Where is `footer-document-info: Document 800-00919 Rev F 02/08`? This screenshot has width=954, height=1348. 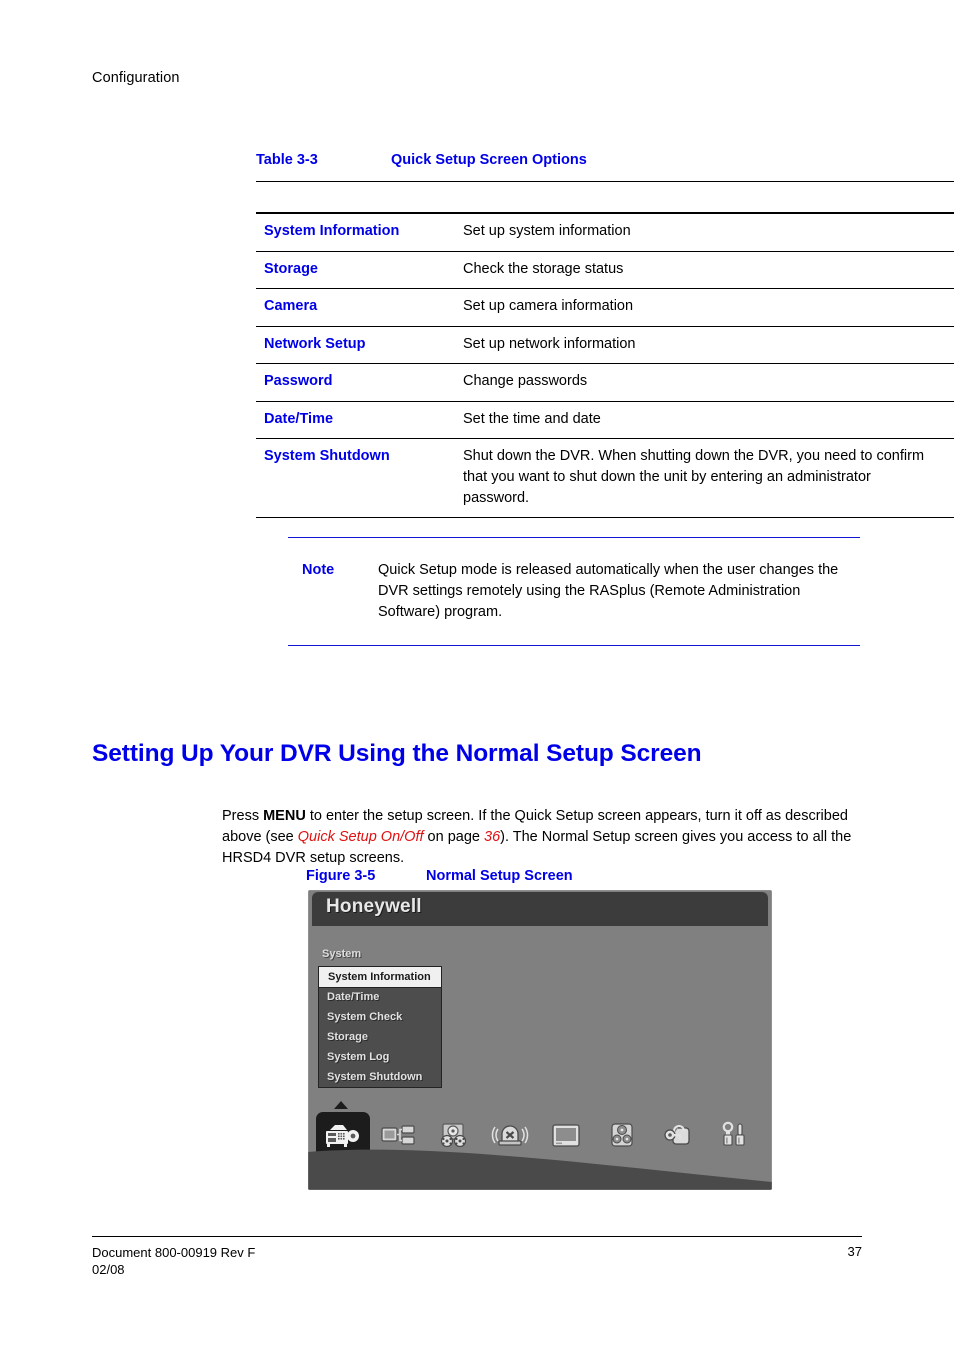 footer-document-info: Document 800-00919 Rev F 02/08 is located at coordinates (173, 1261).